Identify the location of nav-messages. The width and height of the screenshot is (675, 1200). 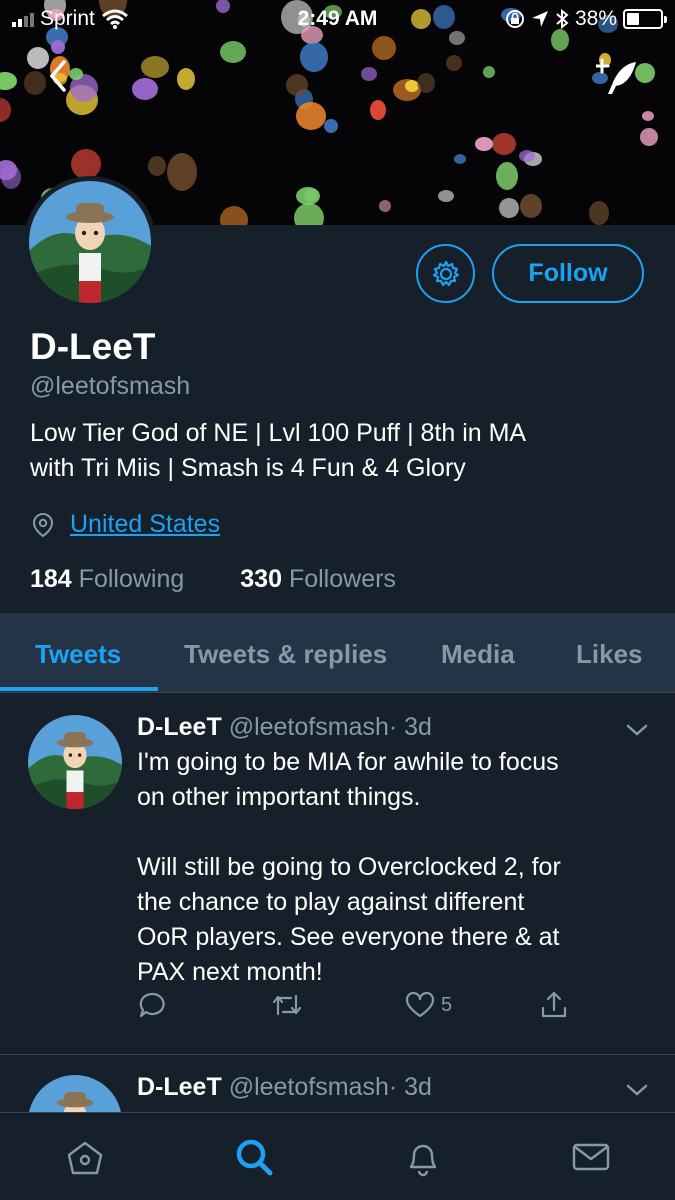
(591, 1157).